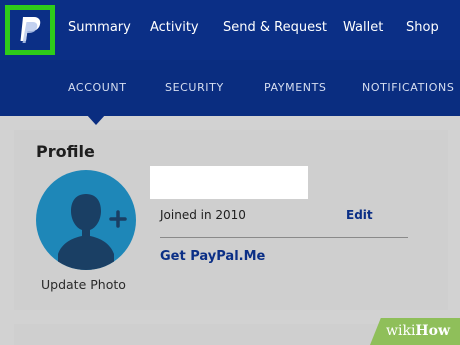  I want to click on tab-security: SECURITY, so click(194, 87).